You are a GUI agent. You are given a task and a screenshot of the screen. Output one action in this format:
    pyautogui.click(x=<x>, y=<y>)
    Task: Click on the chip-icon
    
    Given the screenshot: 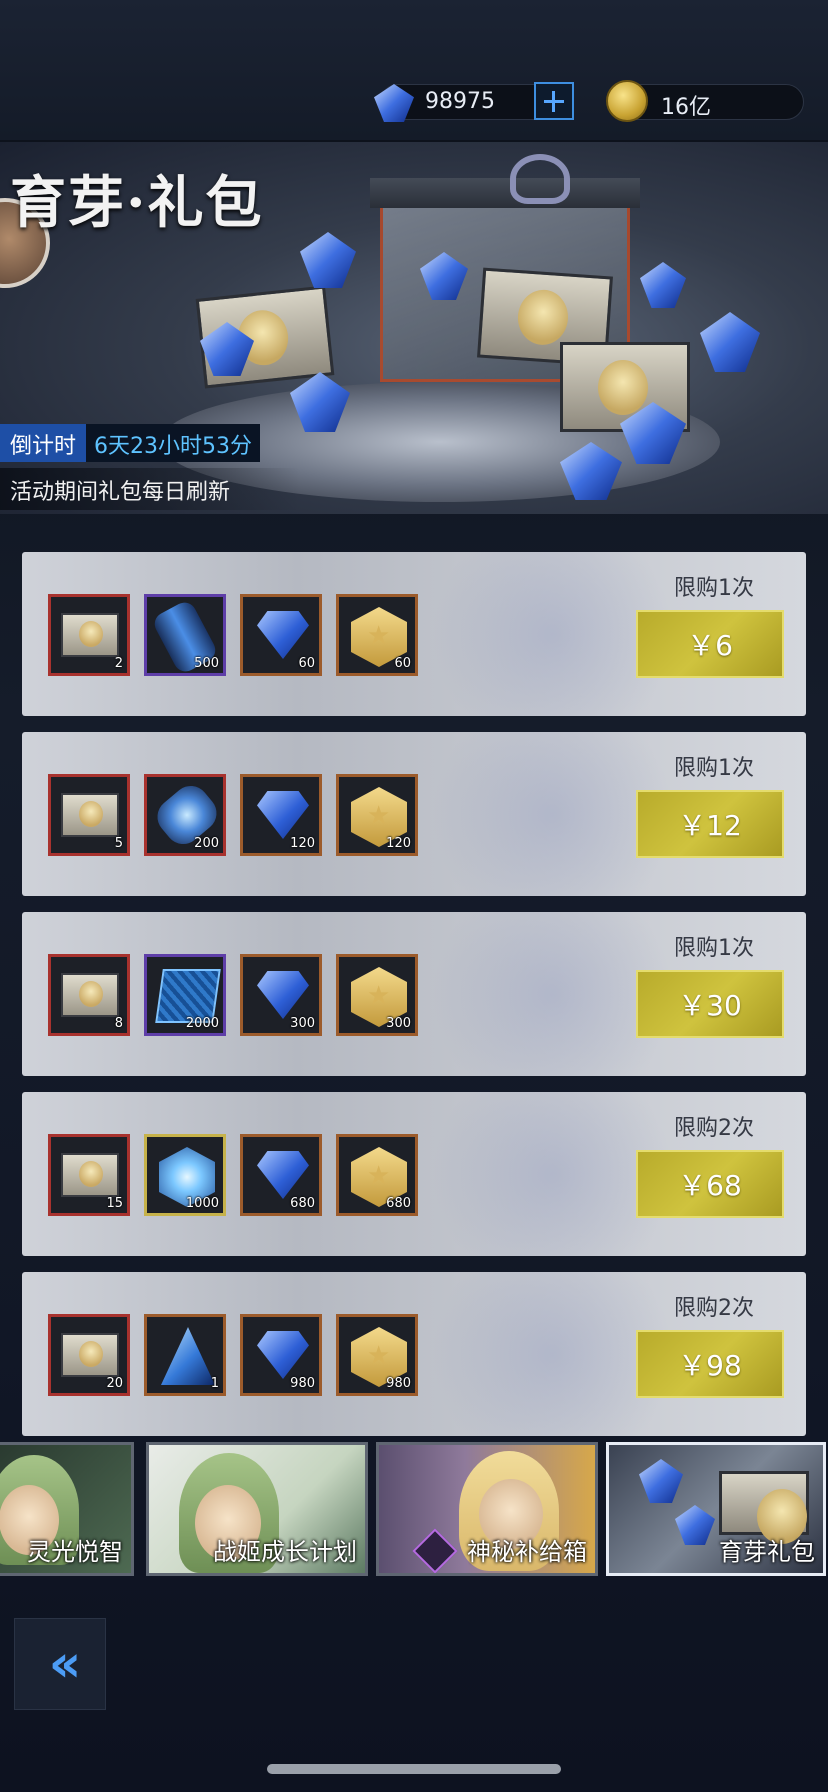 What is the action you would take?
    pyautogui.click(x=188, y=996)
    